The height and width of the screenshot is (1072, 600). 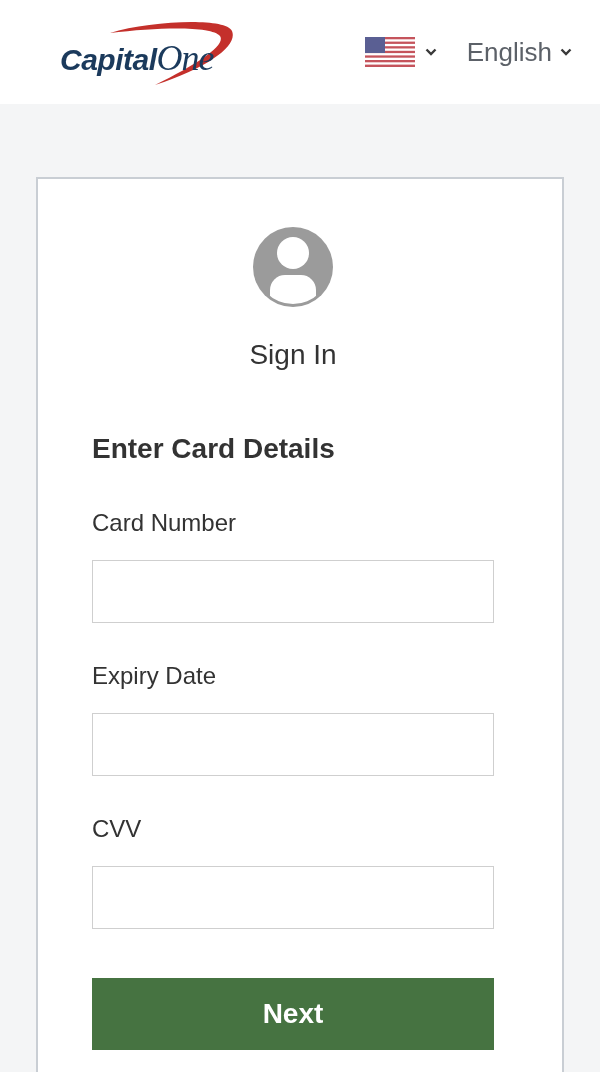 I want to click on country-dropdown, so click(x=400, y=52).